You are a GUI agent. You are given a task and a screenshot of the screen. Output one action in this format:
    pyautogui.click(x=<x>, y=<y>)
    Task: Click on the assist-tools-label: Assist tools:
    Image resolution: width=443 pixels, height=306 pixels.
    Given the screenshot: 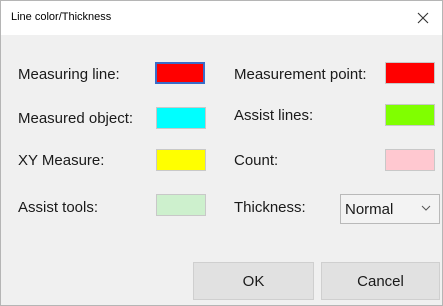 What is the action you would take?
    pyautogui.click(x=58, y=207)
    